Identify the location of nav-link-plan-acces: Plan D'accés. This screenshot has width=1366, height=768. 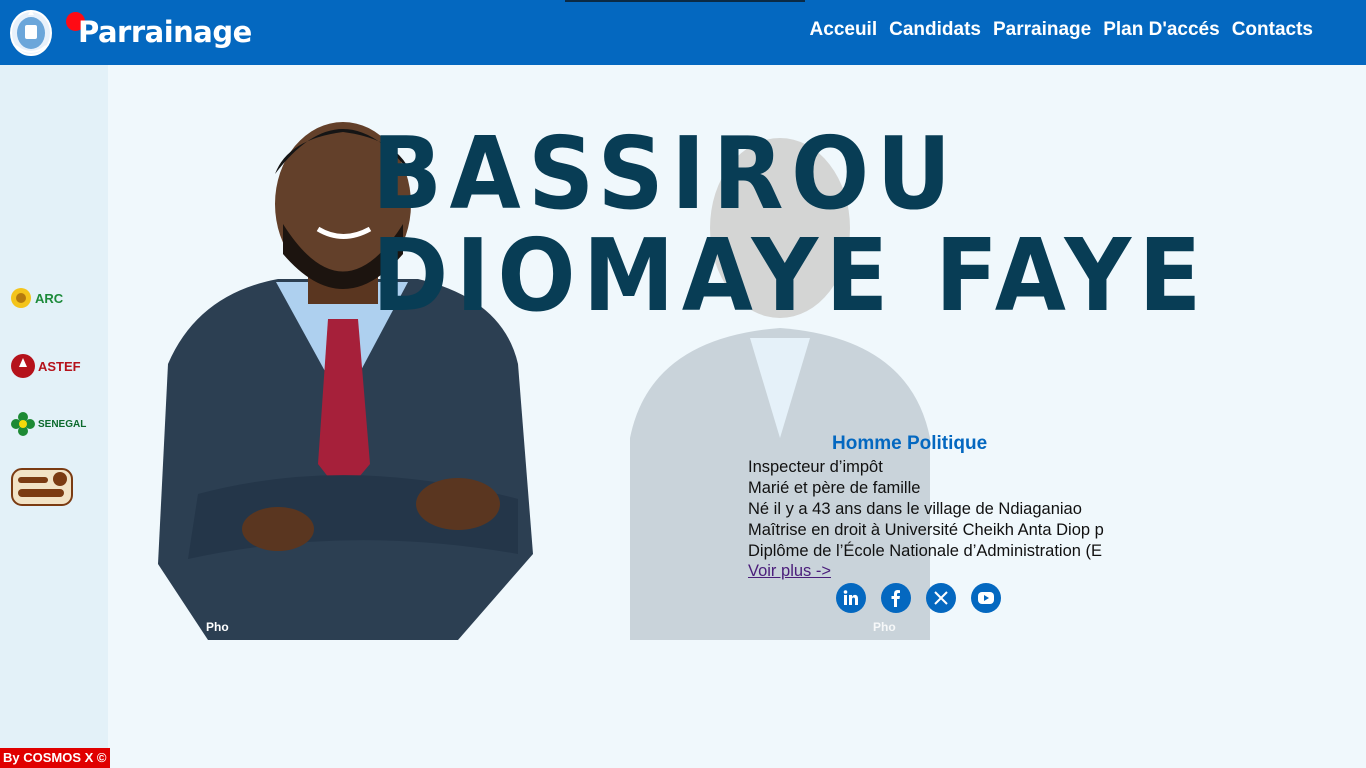
(1161, 30).